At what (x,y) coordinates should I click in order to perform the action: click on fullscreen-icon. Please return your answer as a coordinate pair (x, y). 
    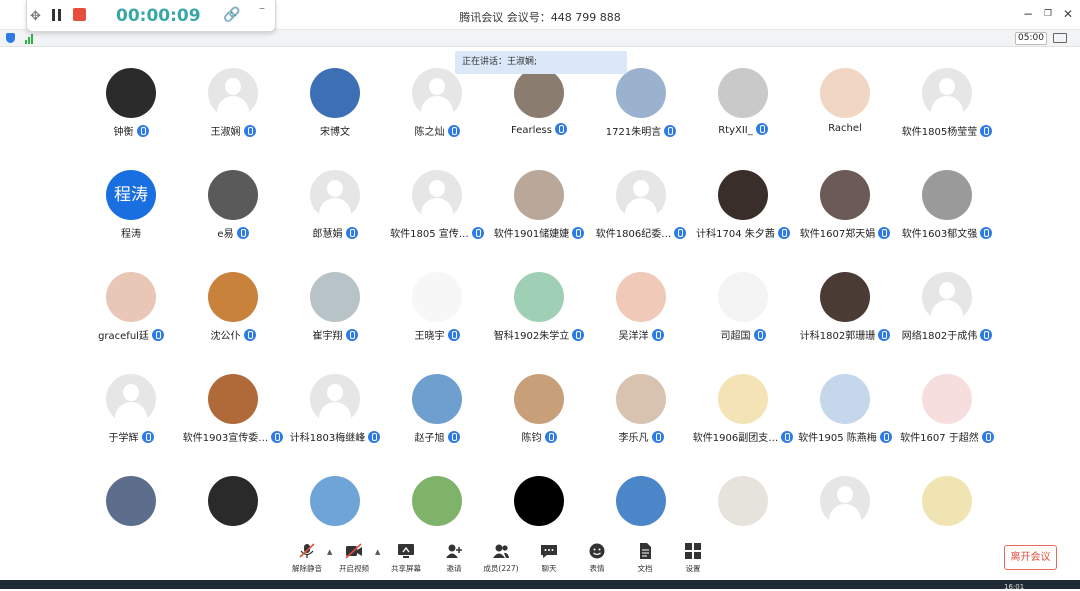
    Looking at the image, I should click on (1060, 38).